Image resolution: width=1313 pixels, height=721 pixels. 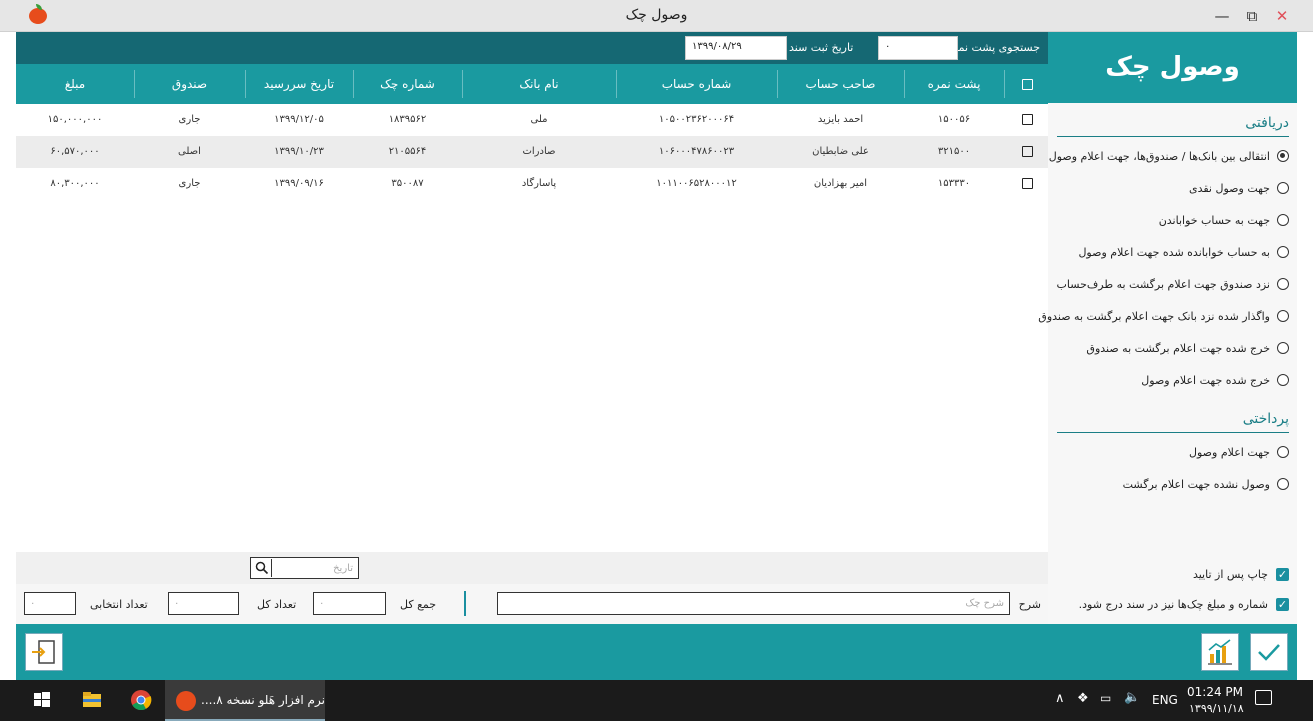 I want to click on col-fund: صندوق, so click(x=189, y=84).